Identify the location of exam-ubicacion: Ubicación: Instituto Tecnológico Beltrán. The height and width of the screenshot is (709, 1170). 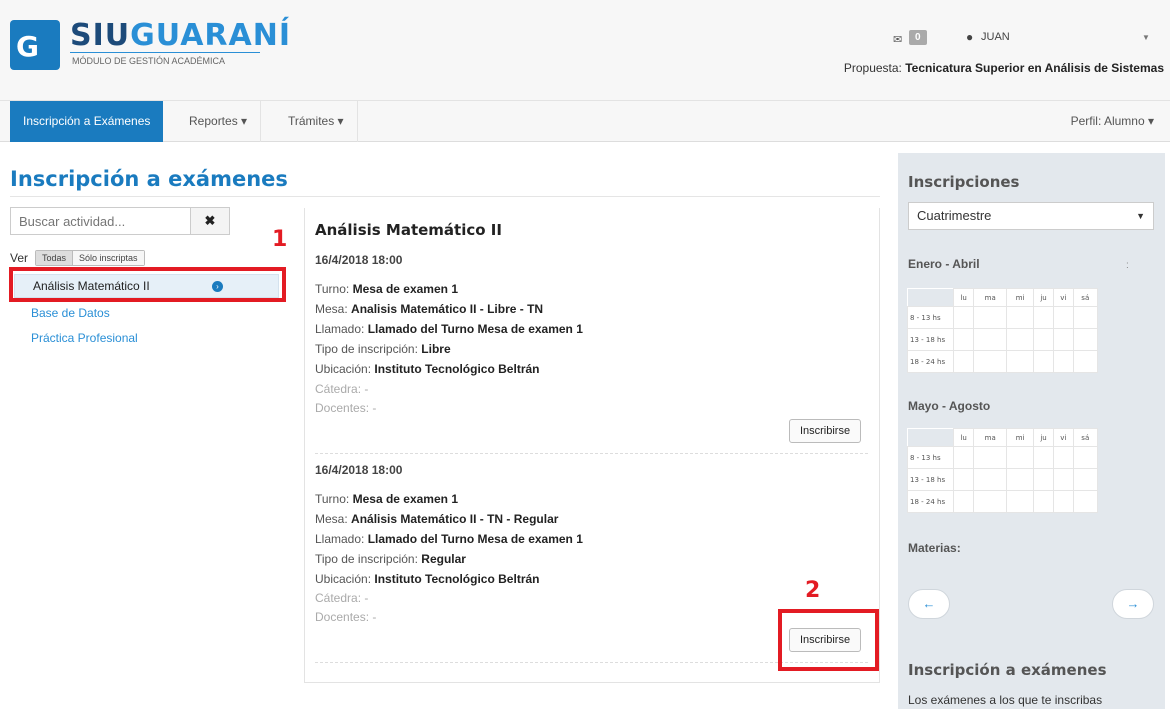
(427, 579).